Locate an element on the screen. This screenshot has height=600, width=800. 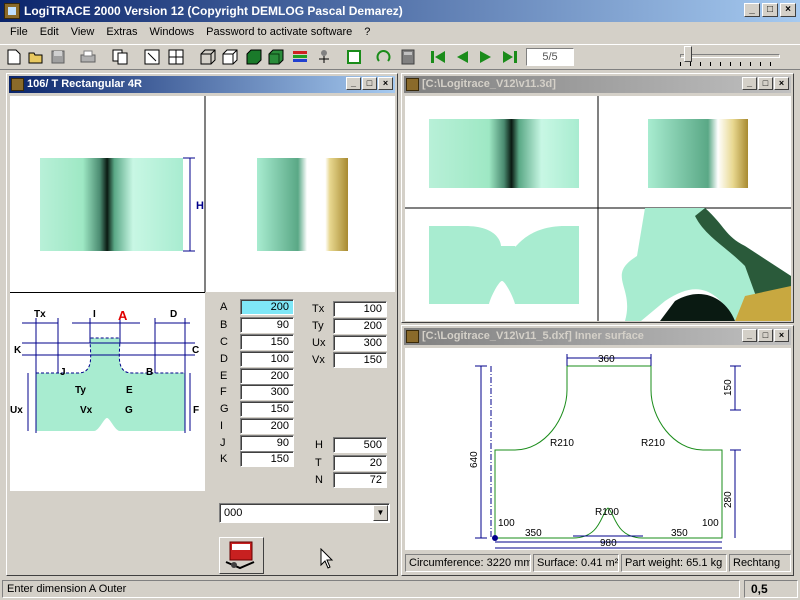
window-maximize-button: □ is located at coordinates (369, 83).